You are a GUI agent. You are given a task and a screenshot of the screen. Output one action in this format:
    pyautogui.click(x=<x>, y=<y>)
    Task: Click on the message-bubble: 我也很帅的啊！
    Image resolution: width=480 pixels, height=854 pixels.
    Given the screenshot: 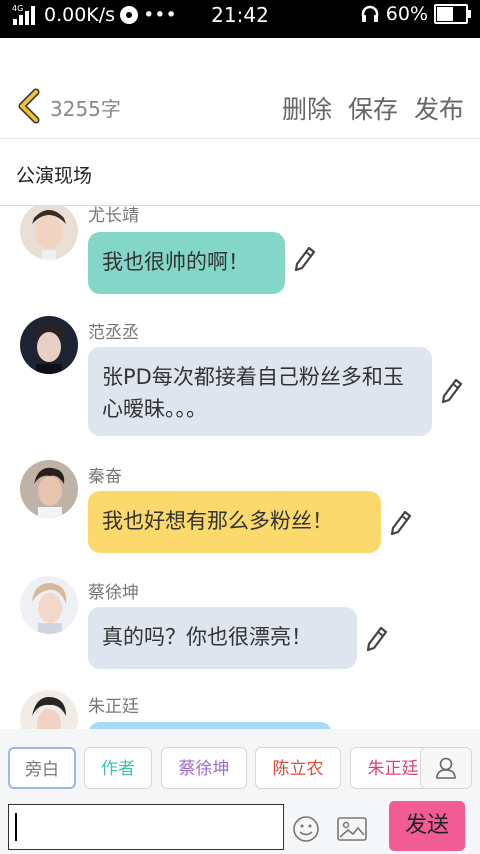 What is the action you would take?
    pyautogui.click(x=186, y=263)
    